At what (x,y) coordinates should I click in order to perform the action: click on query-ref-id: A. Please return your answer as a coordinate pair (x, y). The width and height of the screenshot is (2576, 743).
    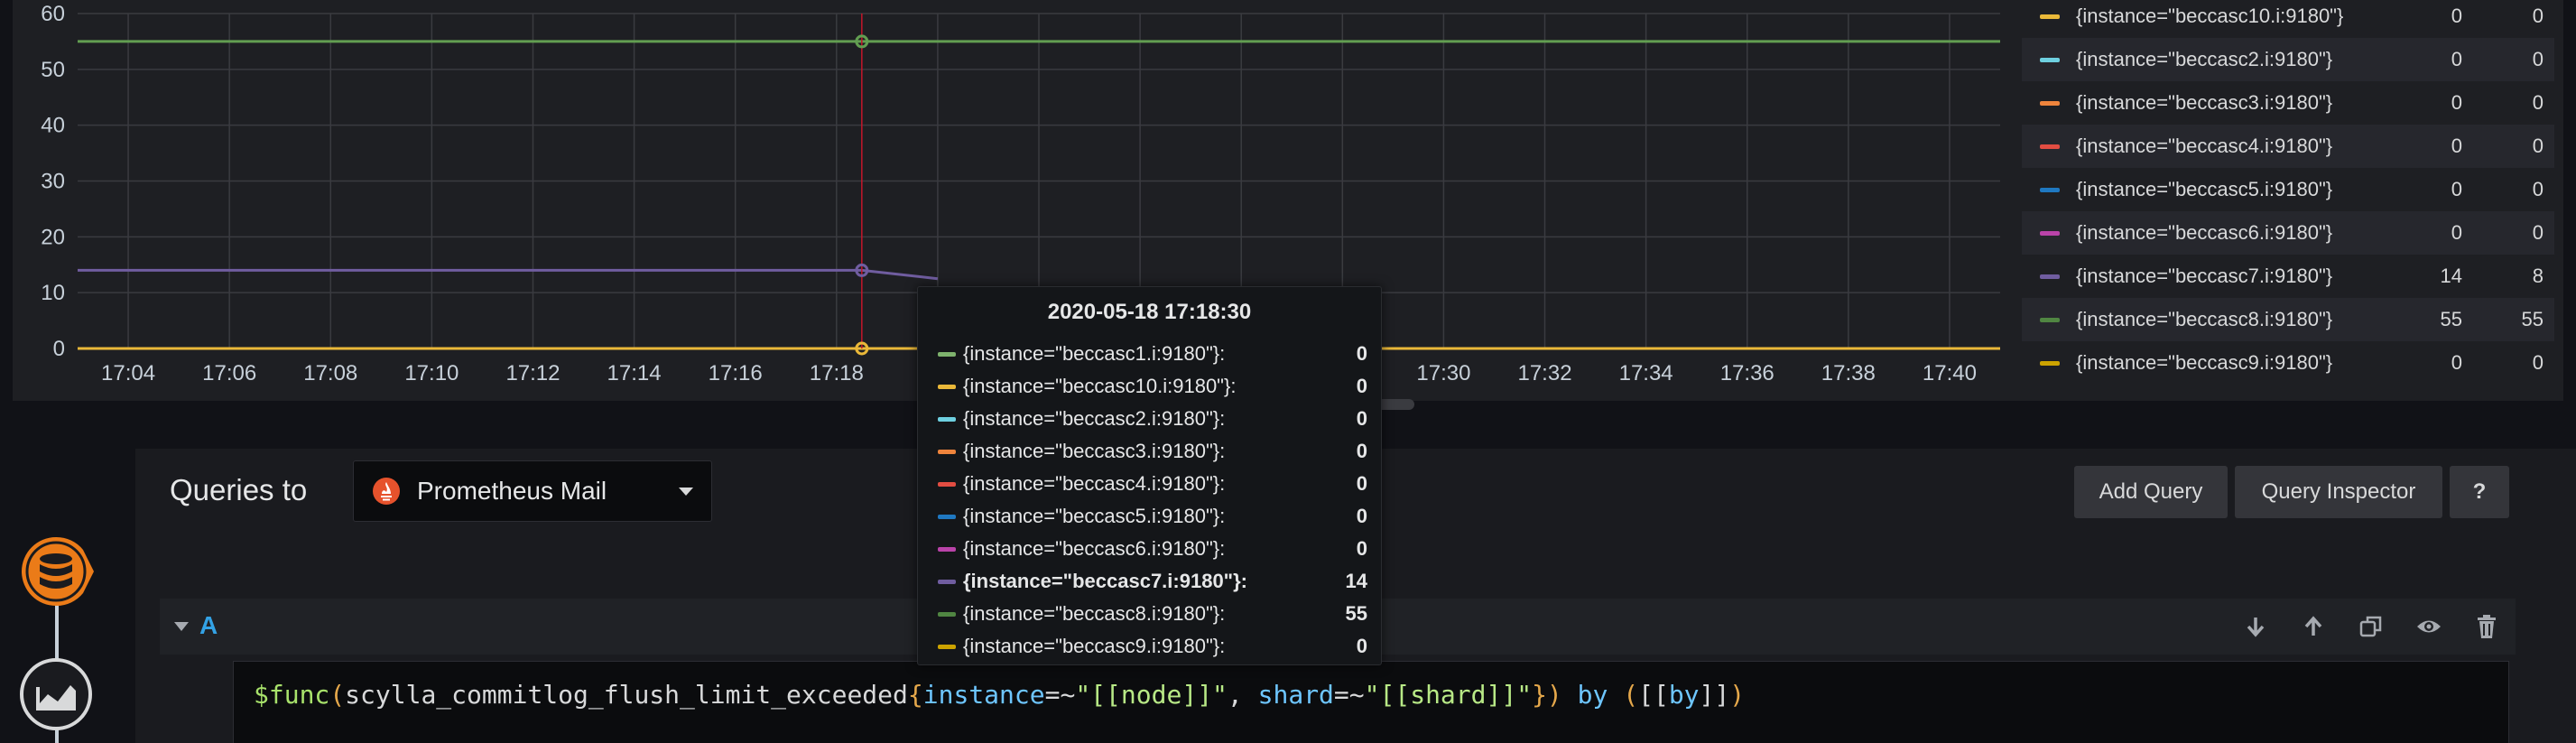
    Looking at the image, I should click on (208, 625).